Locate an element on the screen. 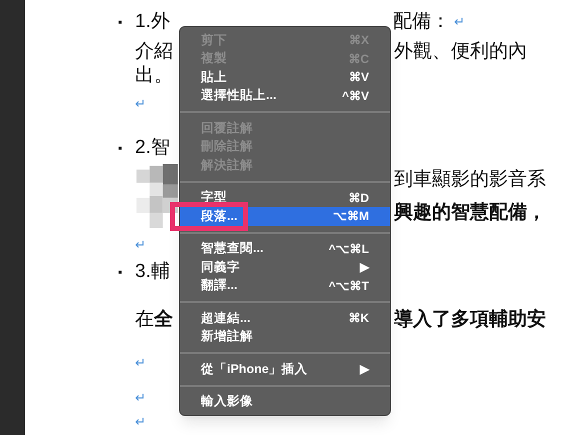 Image resolution: width=566 pixels, height=435 pixels. body-text: 介紹 is located at coordinates (154, 51).